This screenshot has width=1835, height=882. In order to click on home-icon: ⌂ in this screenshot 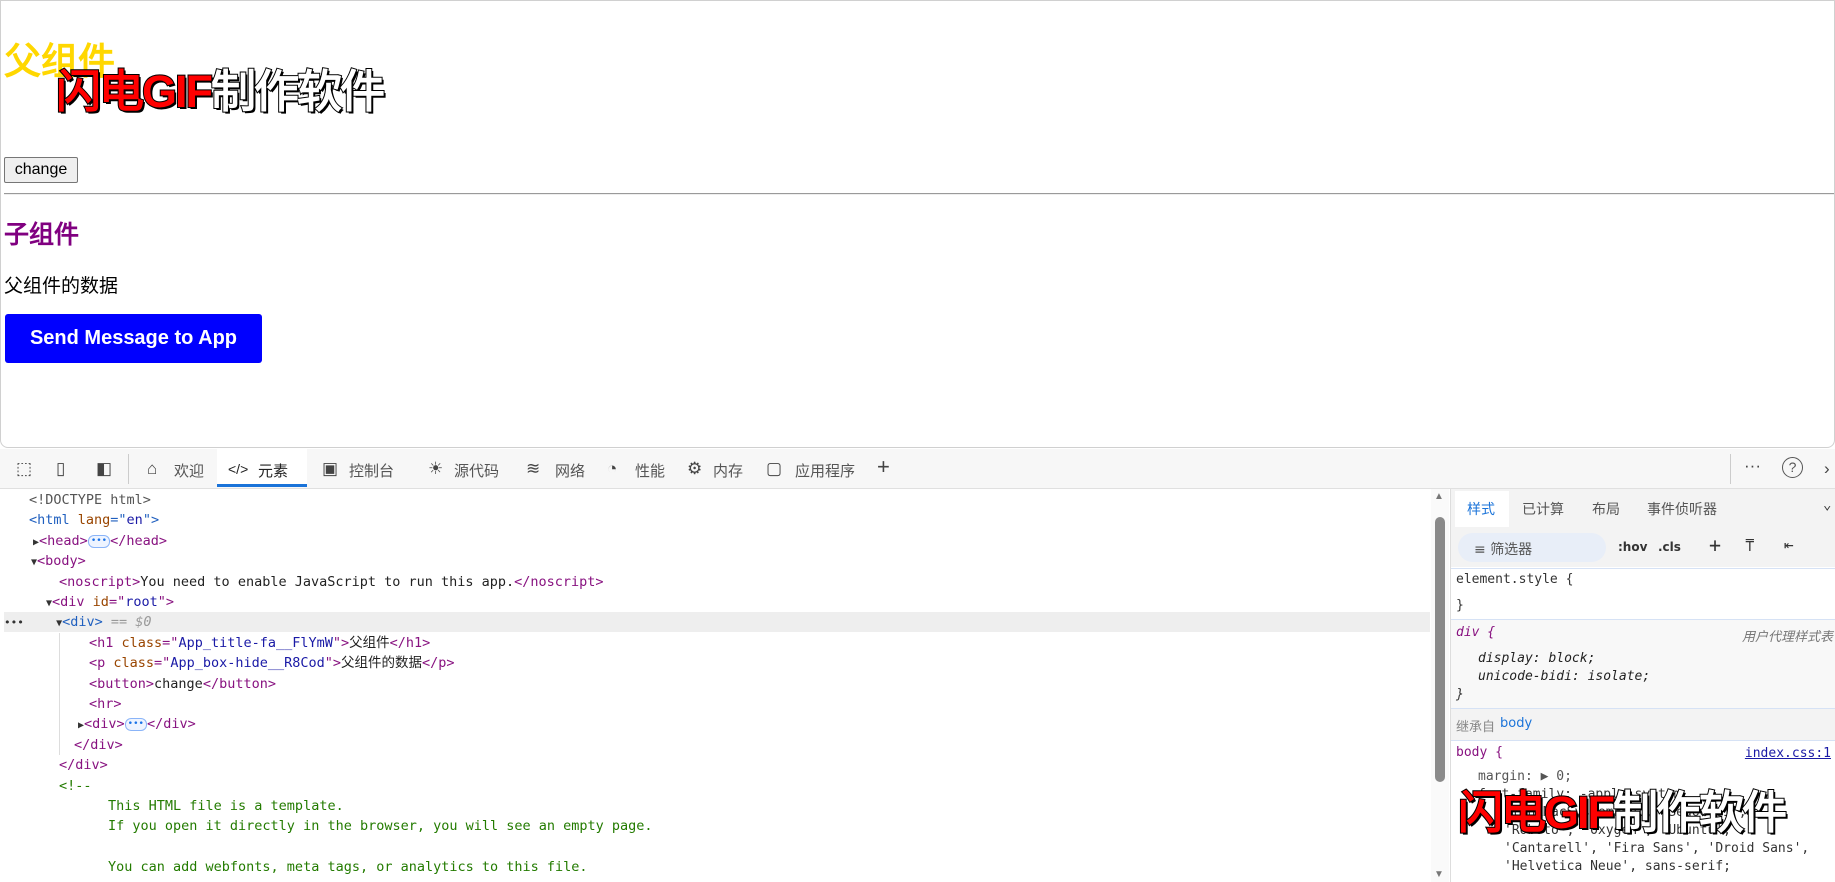, I will do `click(152, 468)`.